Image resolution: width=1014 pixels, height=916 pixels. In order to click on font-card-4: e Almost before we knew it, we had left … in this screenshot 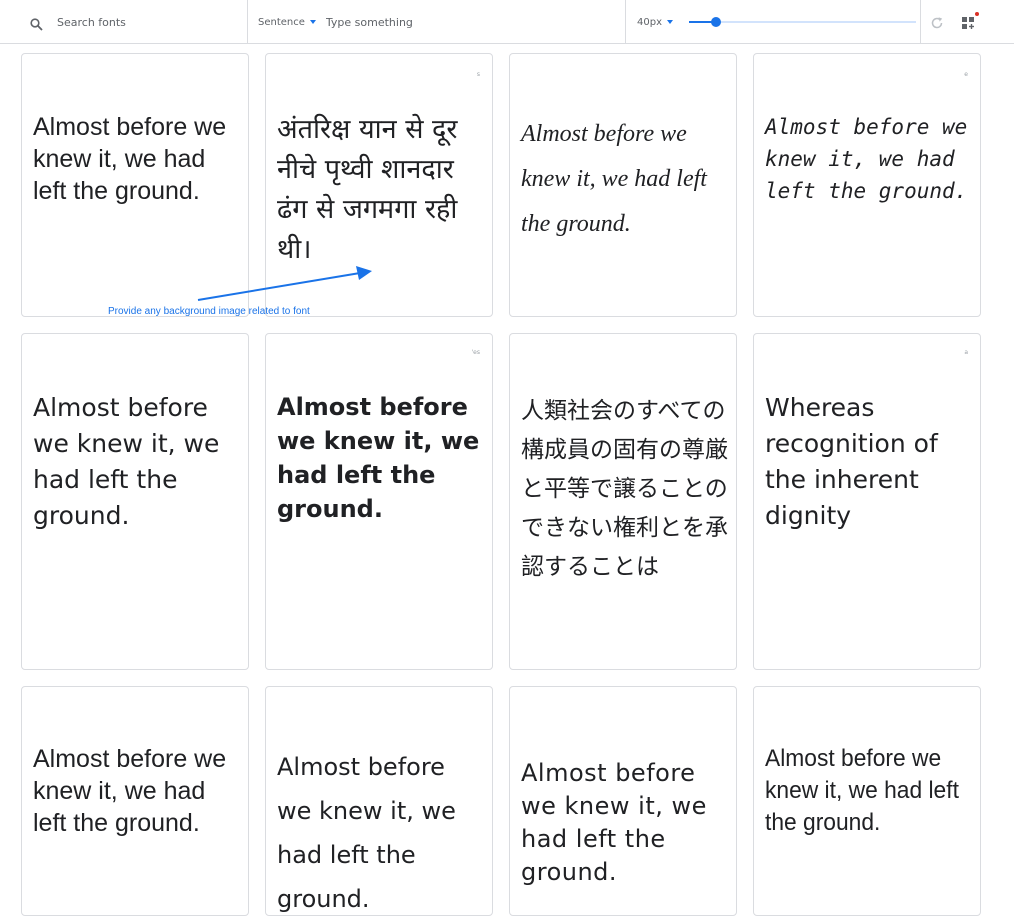, I will do `click(867, 185)`.